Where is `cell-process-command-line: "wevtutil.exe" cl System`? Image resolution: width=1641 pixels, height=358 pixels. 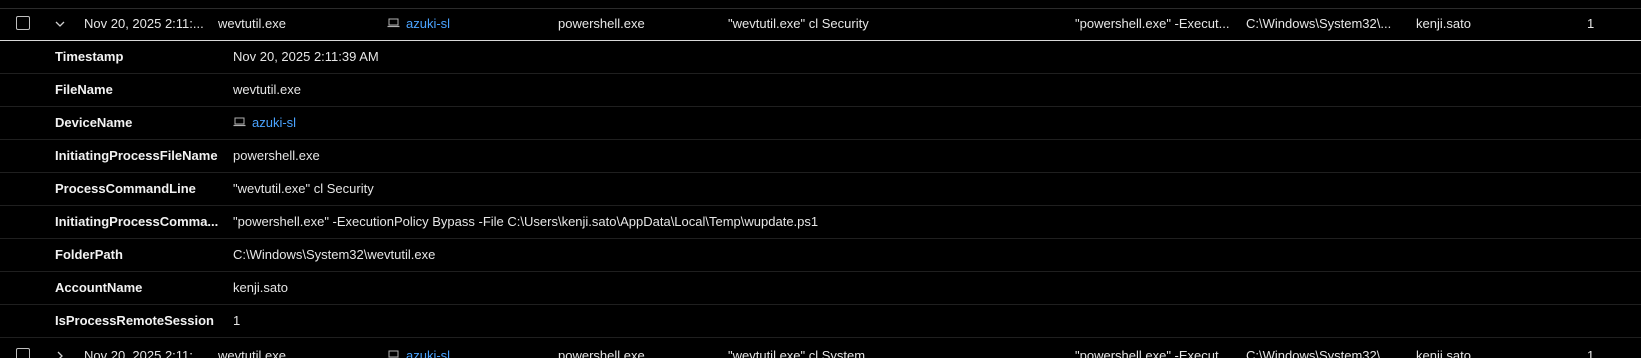
cell-process-command-line: "wevtutil.exe" cl System is located at coordinates (797, 353).